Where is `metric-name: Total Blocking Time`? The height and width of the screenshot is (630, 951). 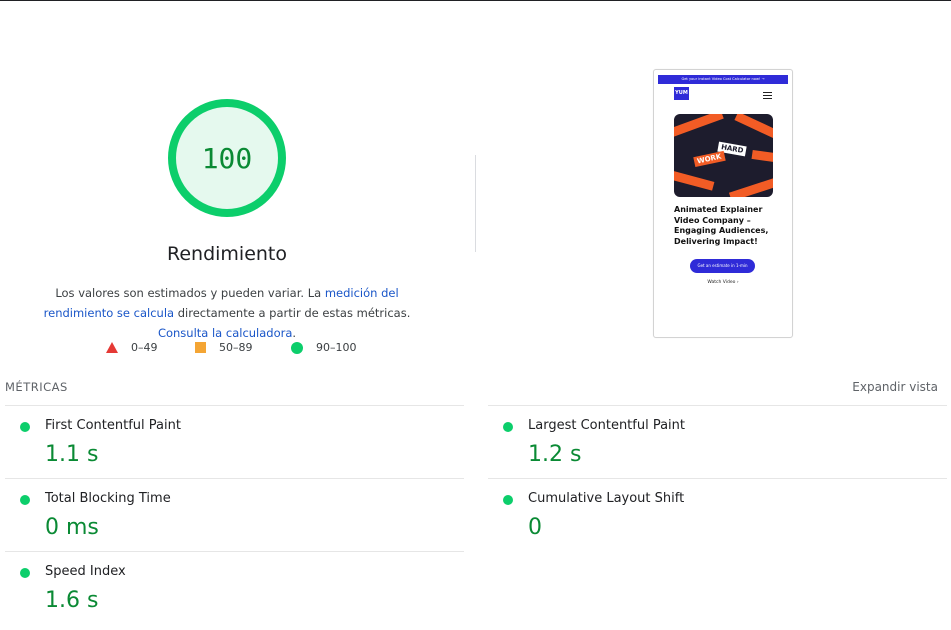 metric-name: Total Blocking Time is located at coordinates (108, 498).